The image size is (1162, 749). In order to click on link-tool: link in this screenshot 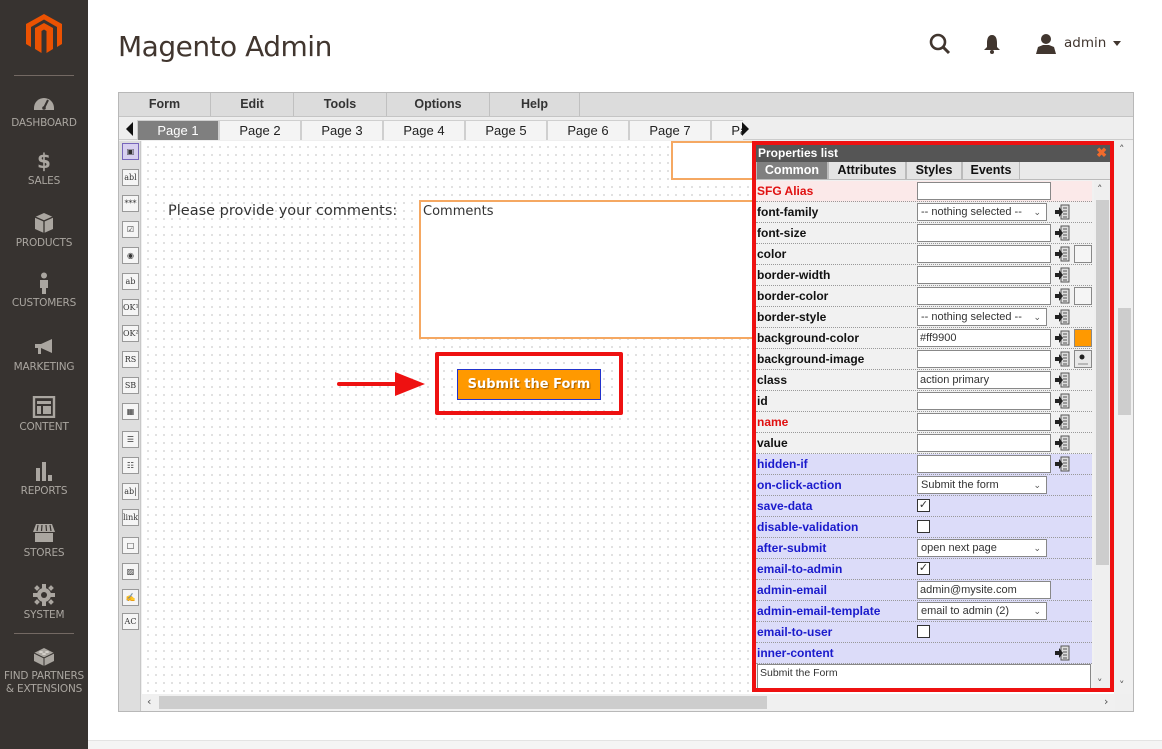, I will do `click(130, 517)`.